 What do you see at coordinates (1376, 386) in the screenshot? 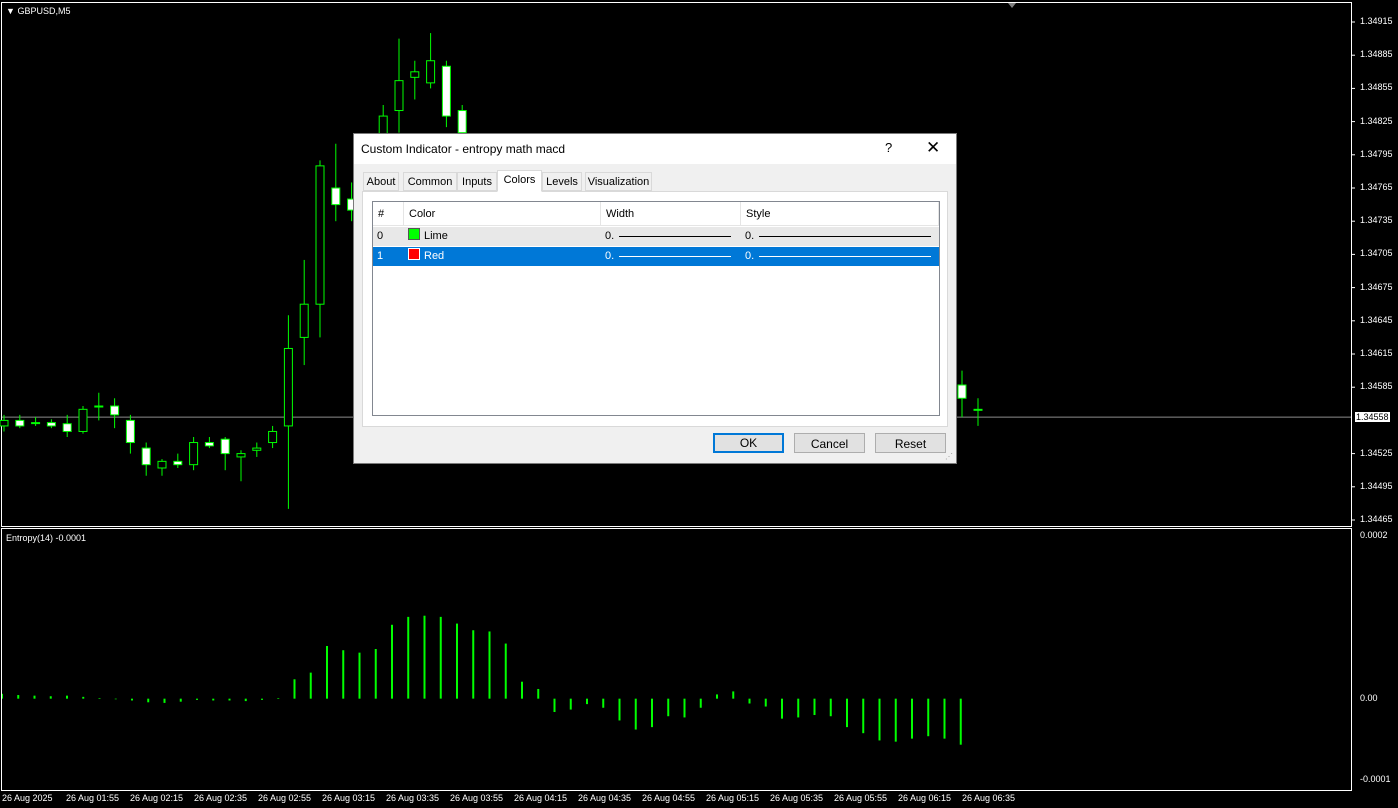
I see `price-tick-label: 1.34585` at bounding box center [1376, 386].